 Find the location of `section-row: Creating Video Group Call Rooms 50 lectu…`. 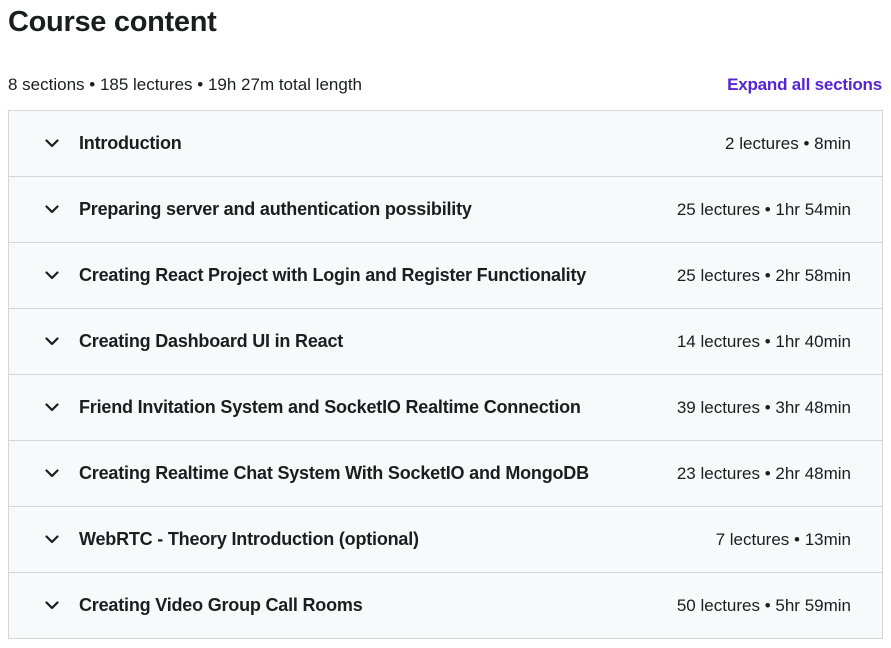

section-row: Creating Video Group Call Rooms 50 lectu… is located at coordinates (445, 606).